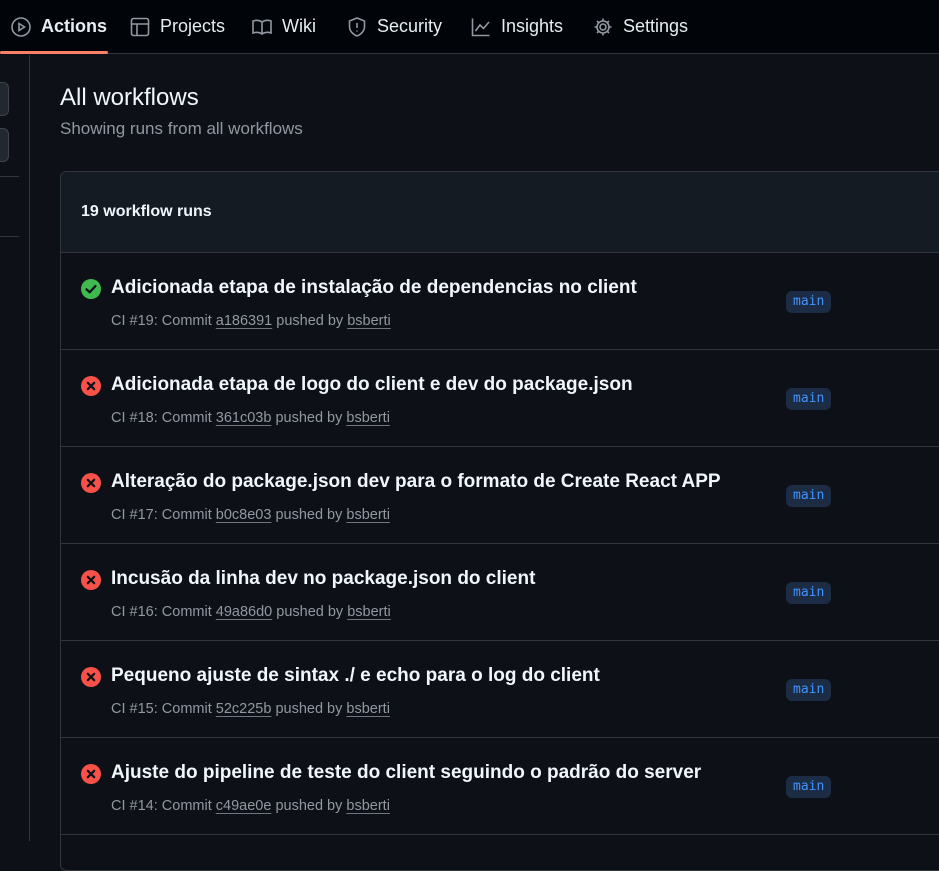 The width and height of the screenshot is (939, 871). I want to click on run-meta: CI #15: Commit 52c225b pushed by bsberti, so click(250, 709).